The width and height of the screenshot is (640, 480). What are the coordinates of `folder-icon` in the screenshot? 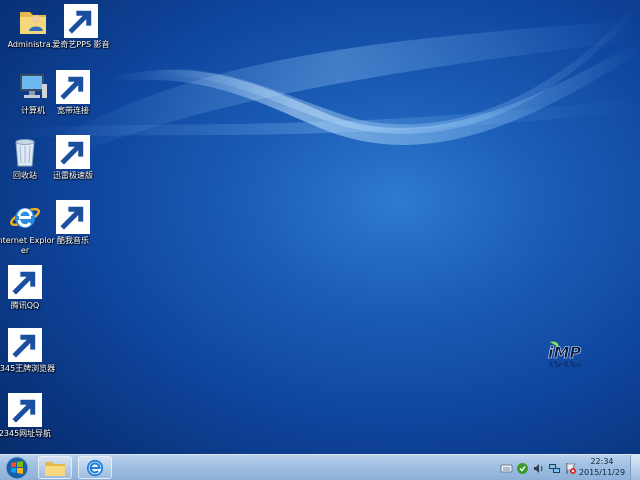 It's located at (55, 468).